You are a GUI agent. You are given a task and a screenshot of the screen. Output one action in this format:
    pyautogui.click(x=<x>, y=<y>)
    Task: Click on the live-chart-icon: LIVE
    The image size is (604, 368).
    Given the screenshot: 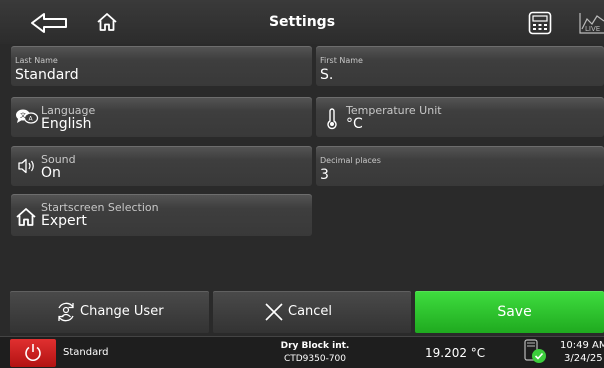 What is the action you would take?
    pyautogui.click(x=591, y=23)
    